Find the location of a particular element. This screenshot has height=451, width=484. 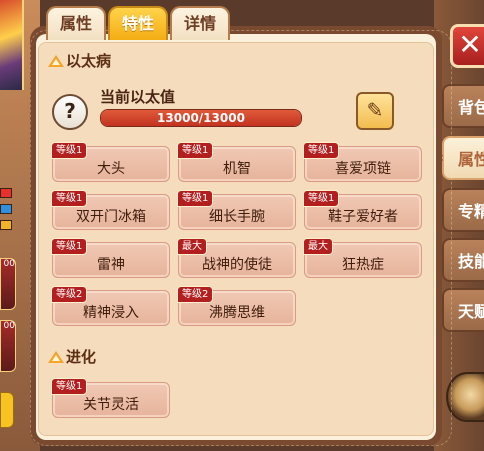

side-tab-mastery: 专精 is located at coordinates (463, 210).